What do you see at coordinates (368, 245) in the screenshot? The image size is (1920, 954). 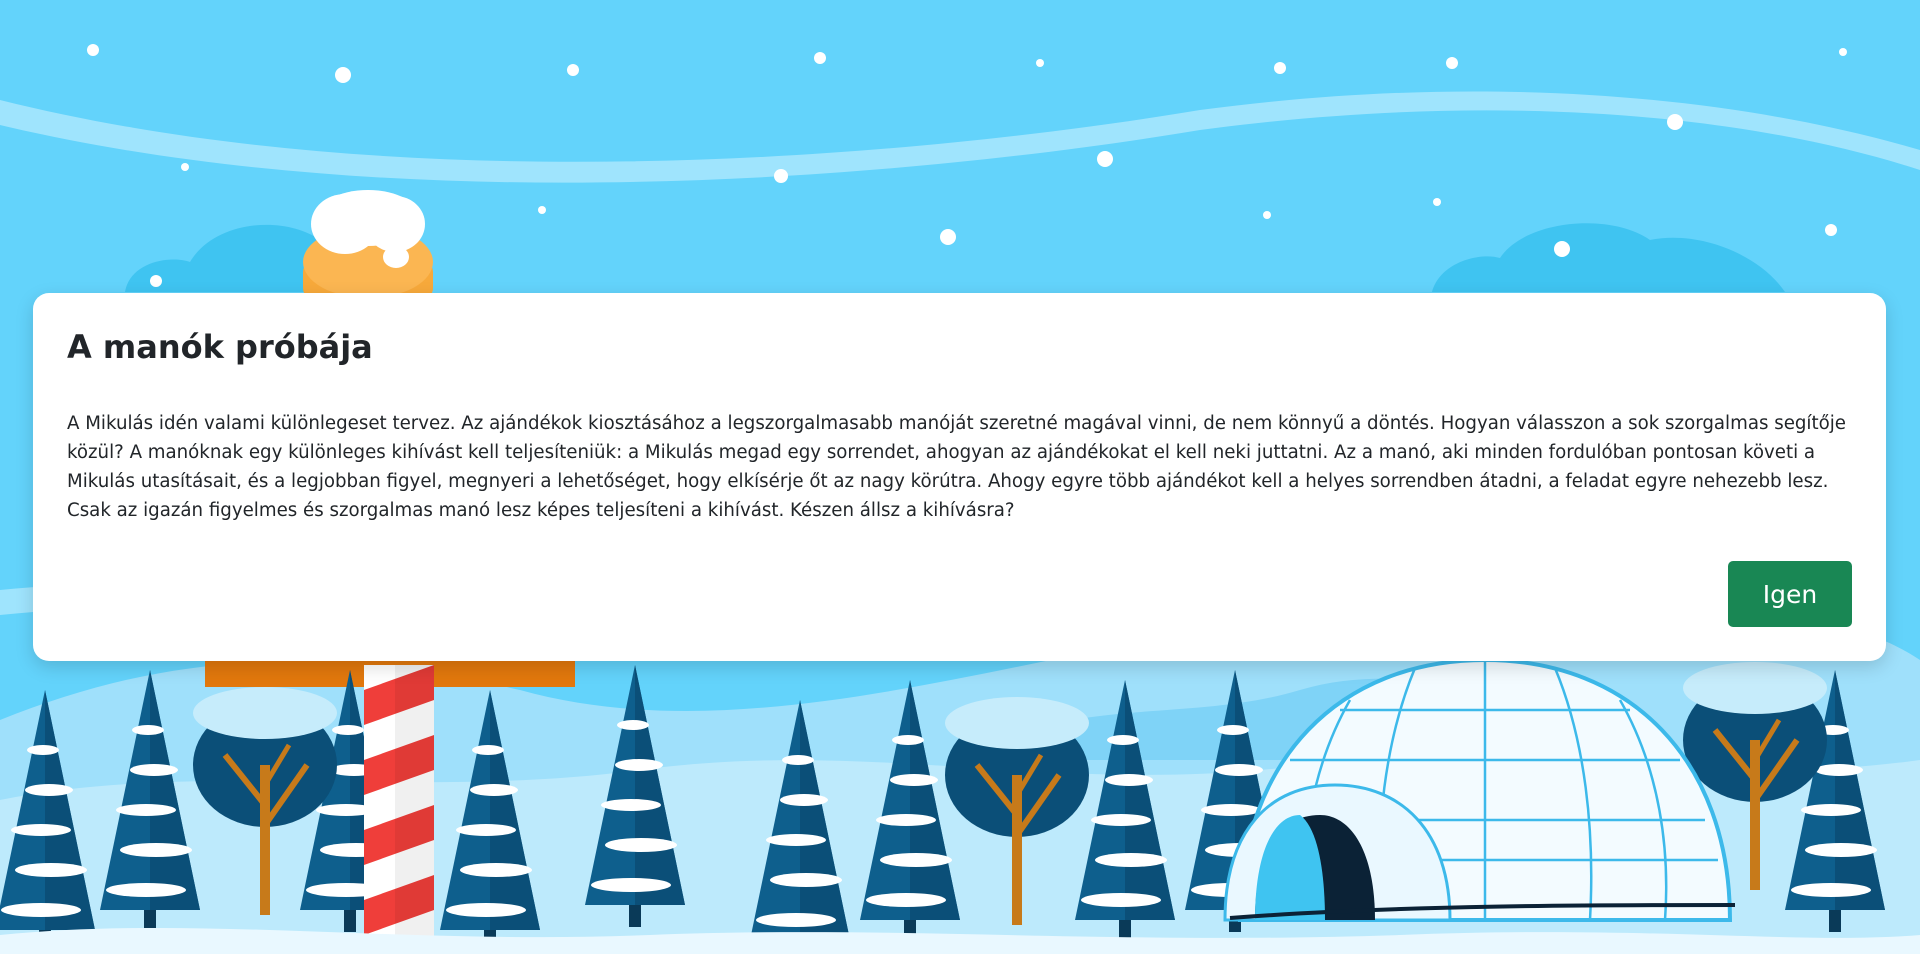 I see `signpost-top` at bounding box center [368, 245].